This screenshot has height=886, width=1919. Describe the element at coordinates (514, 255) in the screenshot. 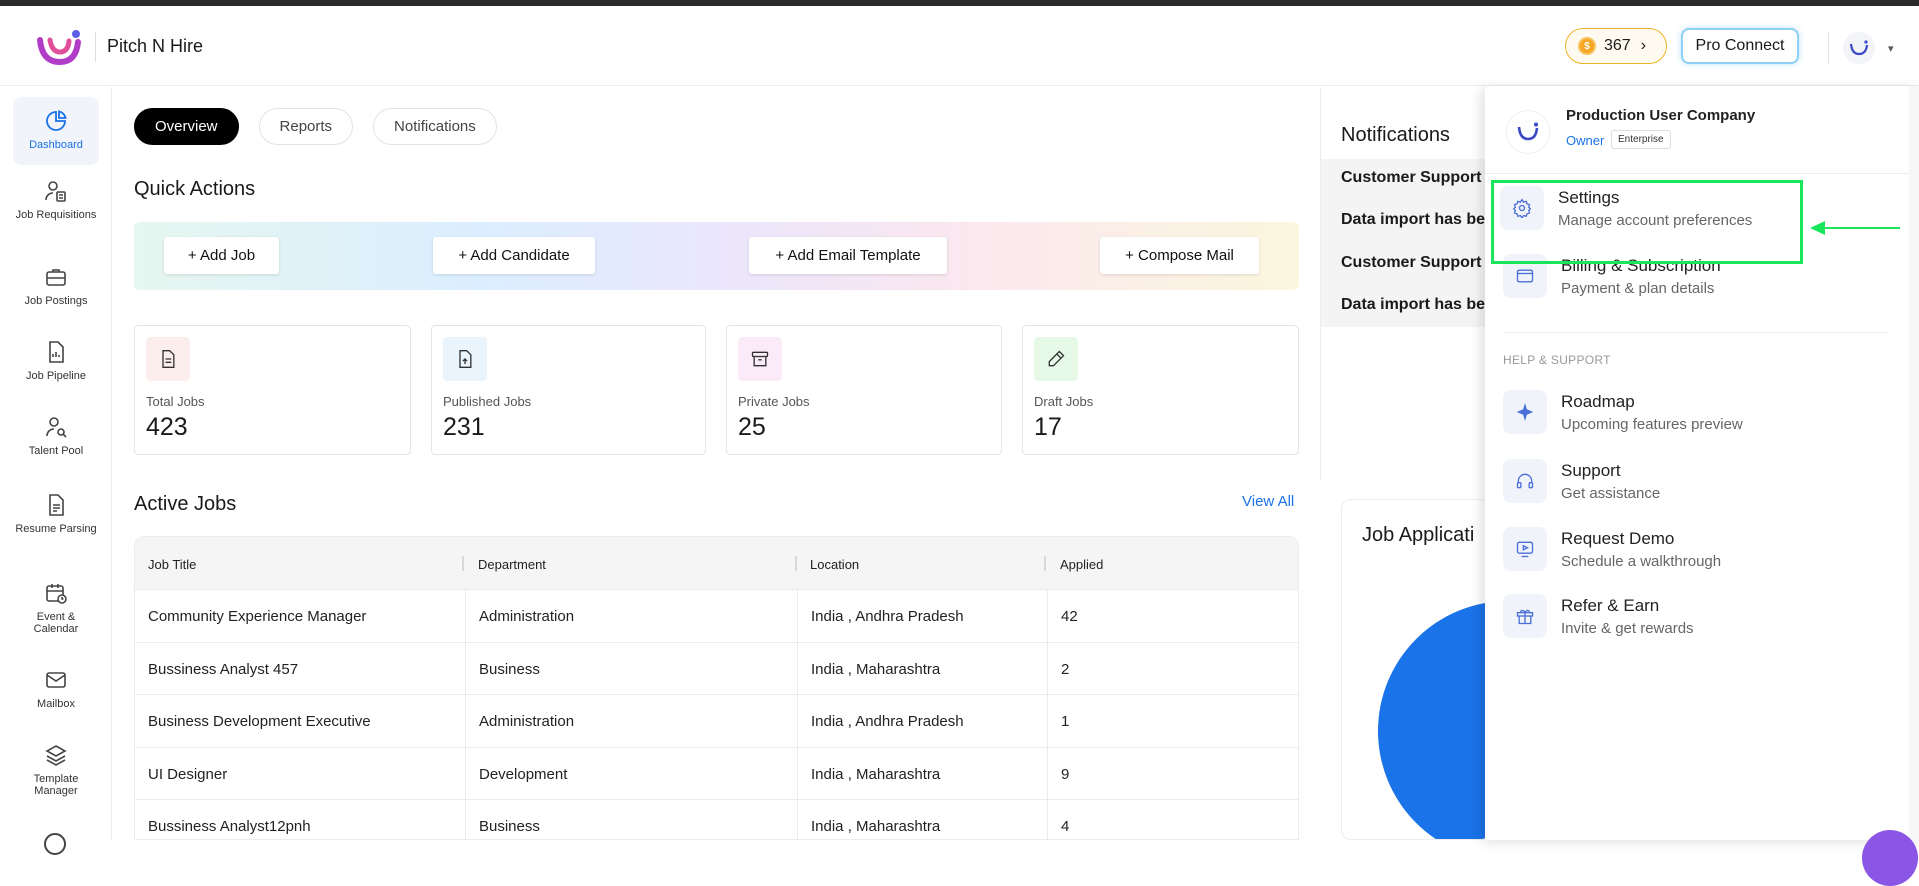

I see `add-candidate-button: + Add Candidate` at that location.